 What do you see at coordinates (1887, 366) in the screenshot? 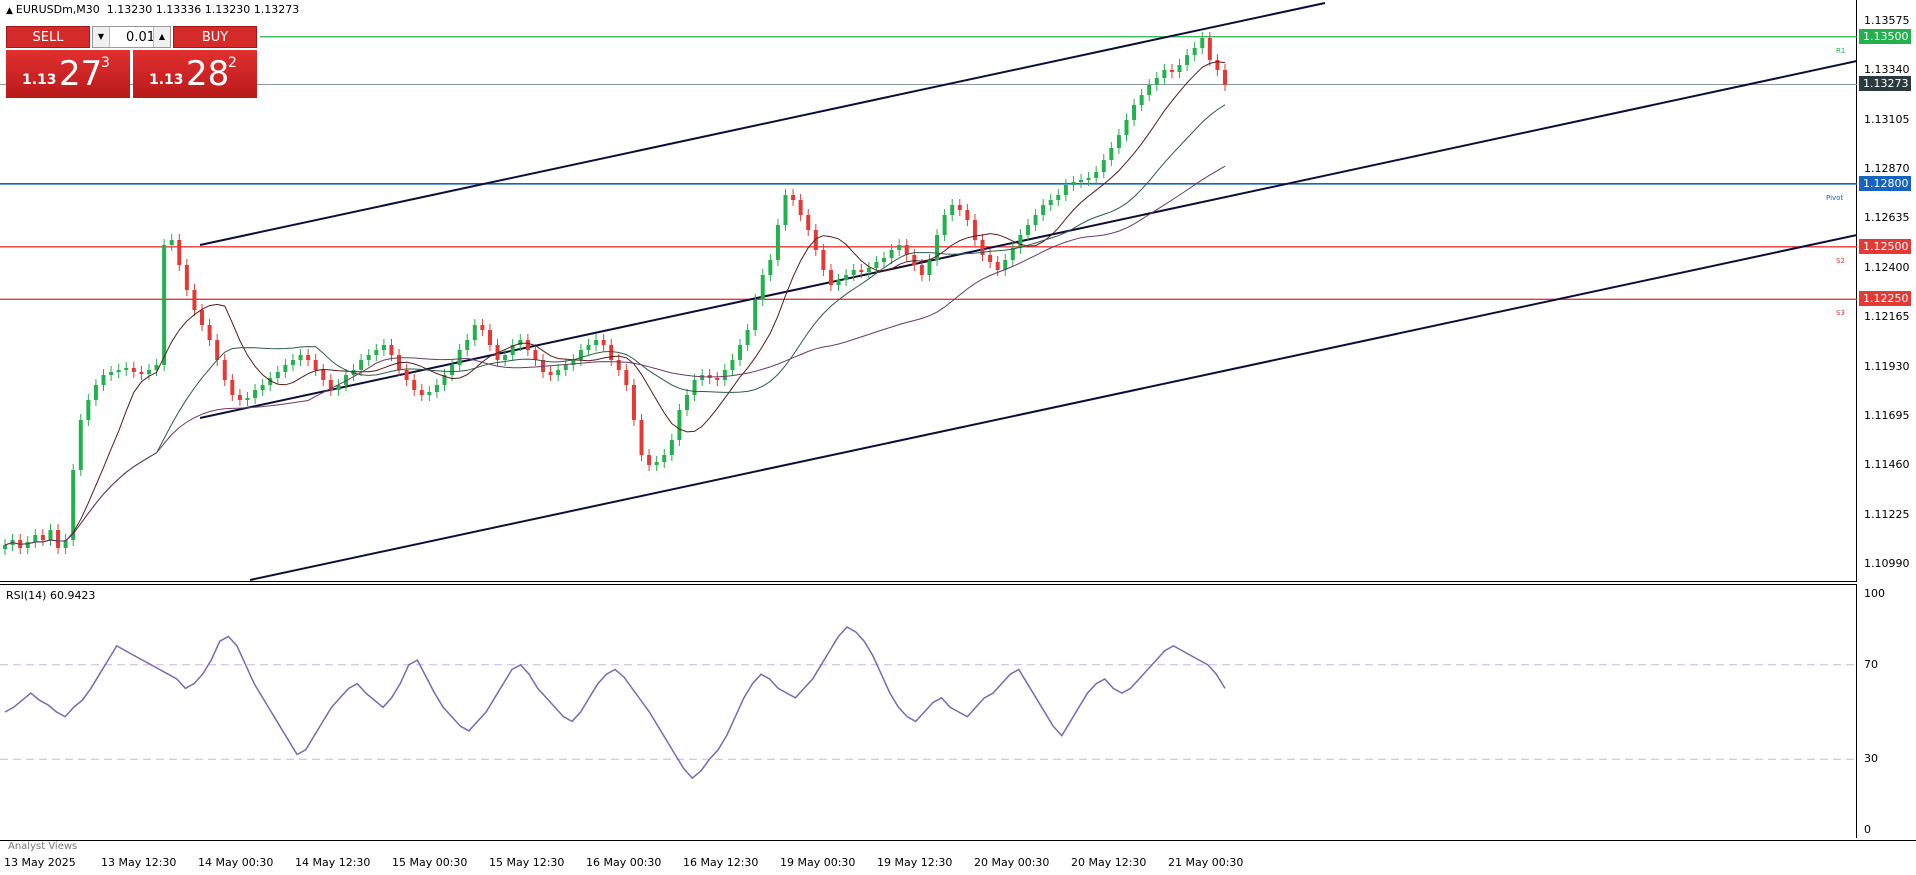
I see `price-axis-tick: 1.11930` at bounding box center [1887, 366].